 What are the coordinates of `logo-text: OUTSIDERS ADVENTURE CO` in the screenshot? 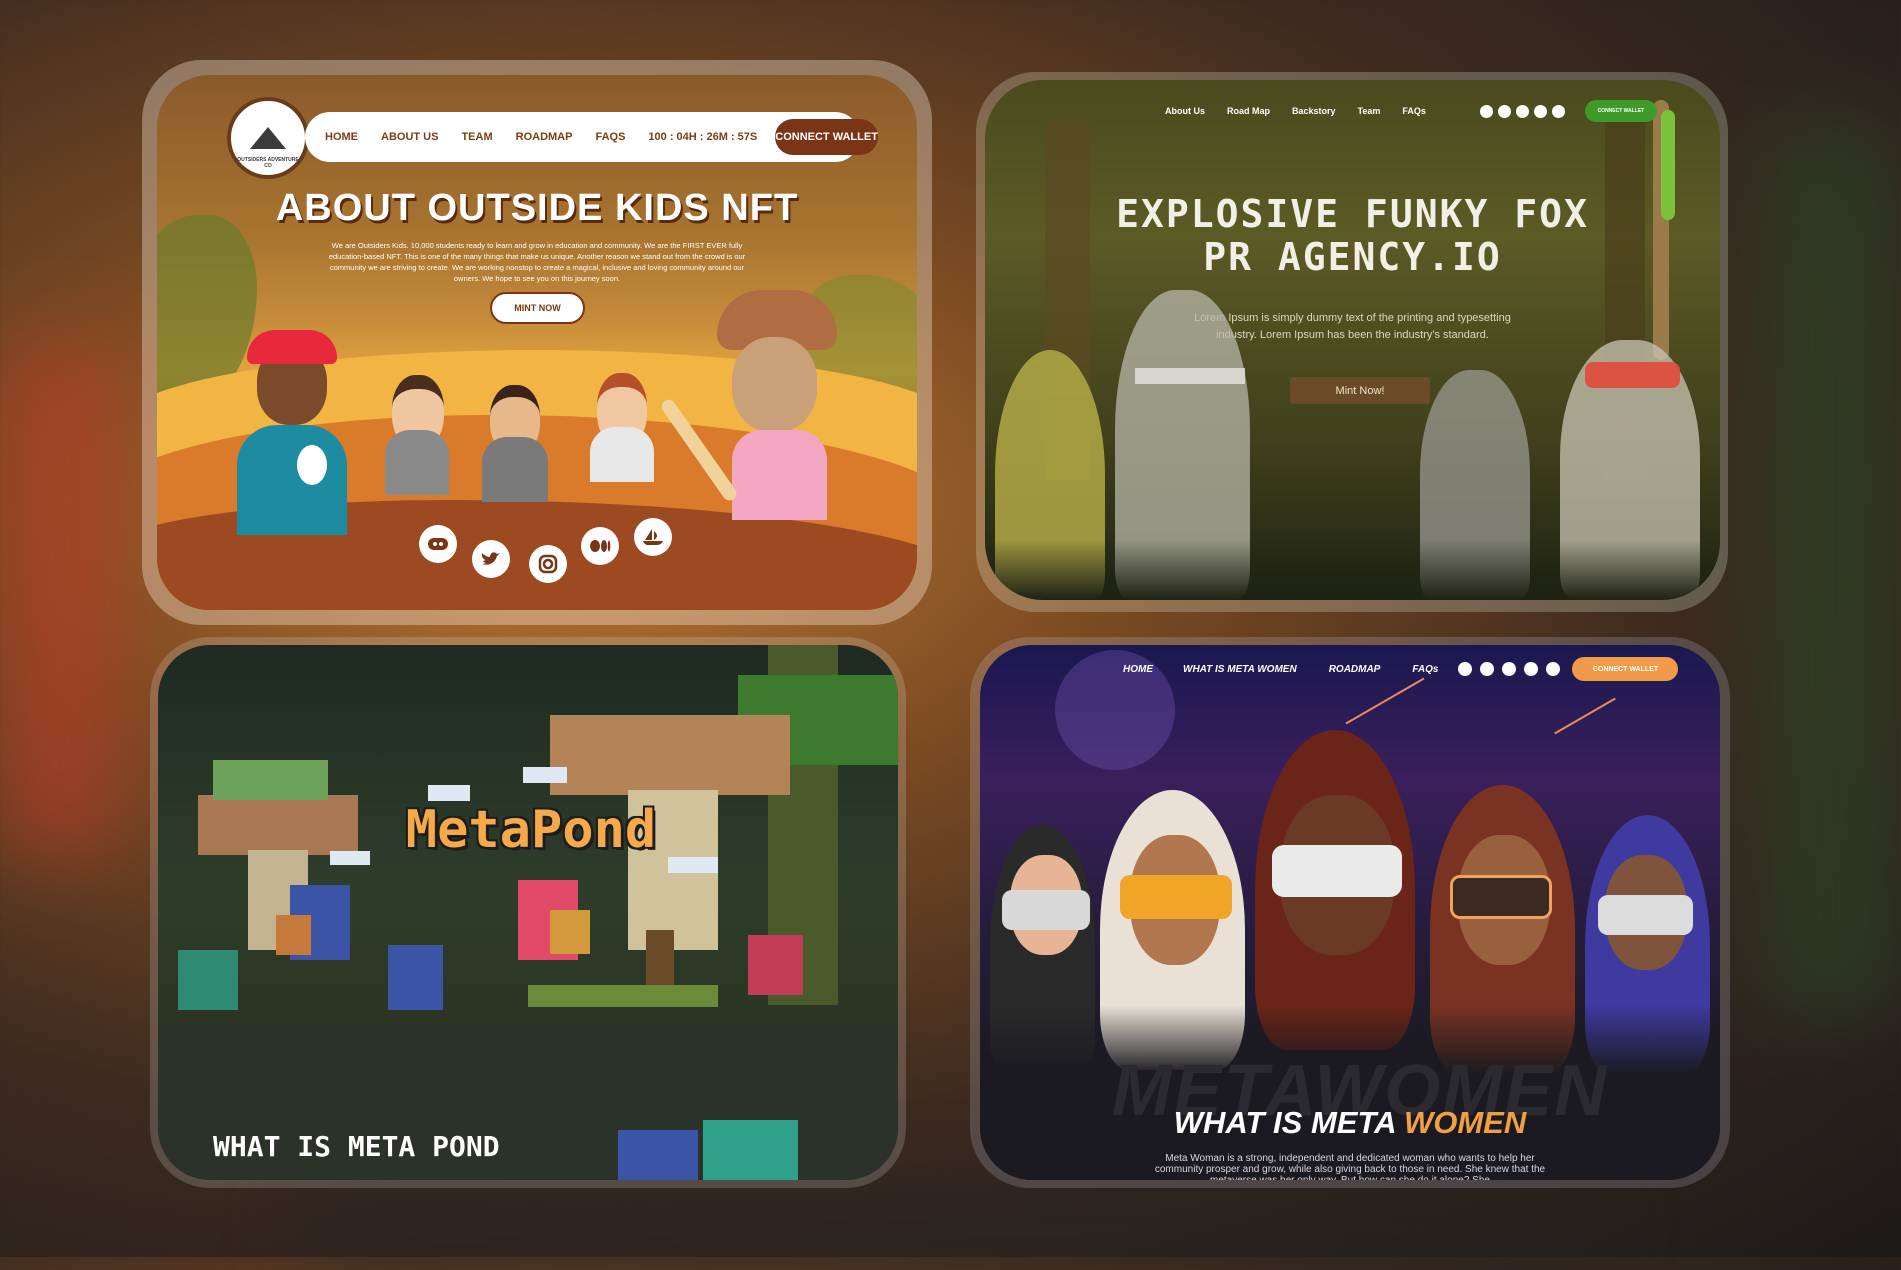 It's located at (268, 163).